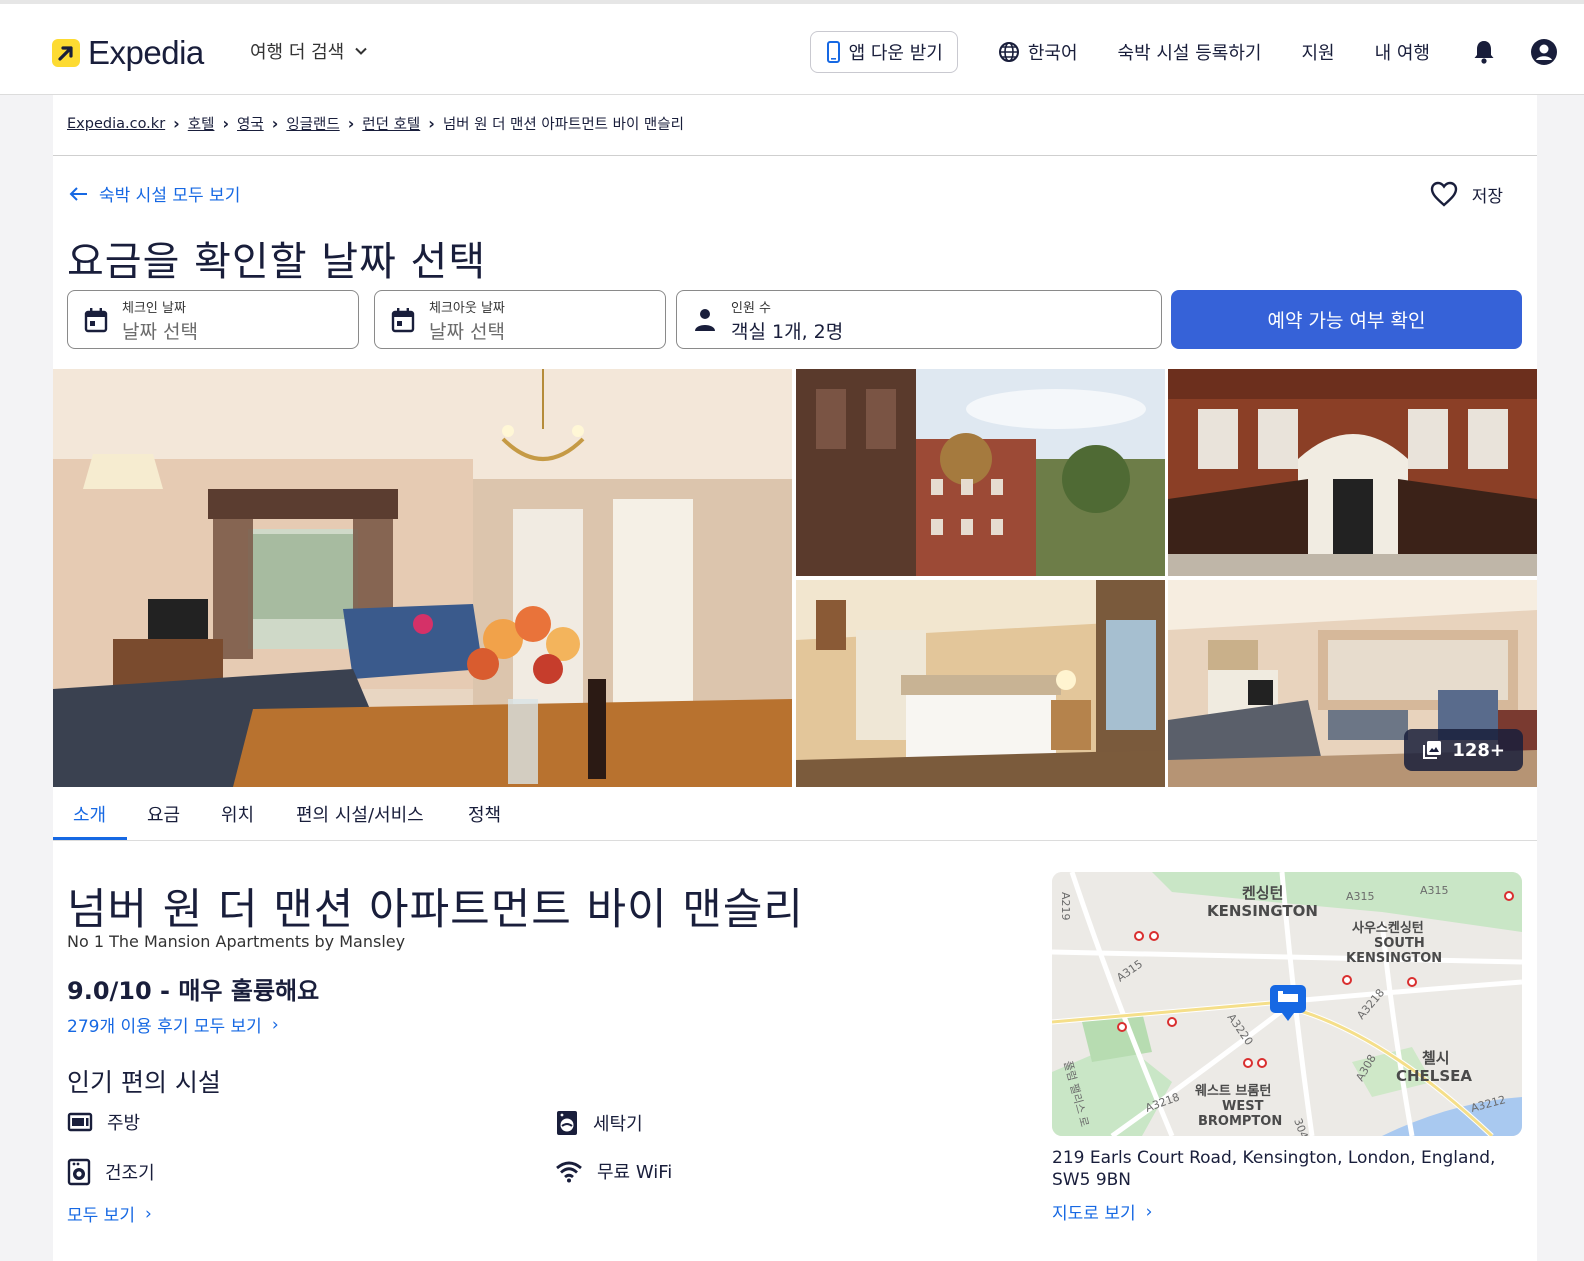  Describe the element at coordinates (484, 814) in the screenshot. I see `tab-policies: 정책` at that location.